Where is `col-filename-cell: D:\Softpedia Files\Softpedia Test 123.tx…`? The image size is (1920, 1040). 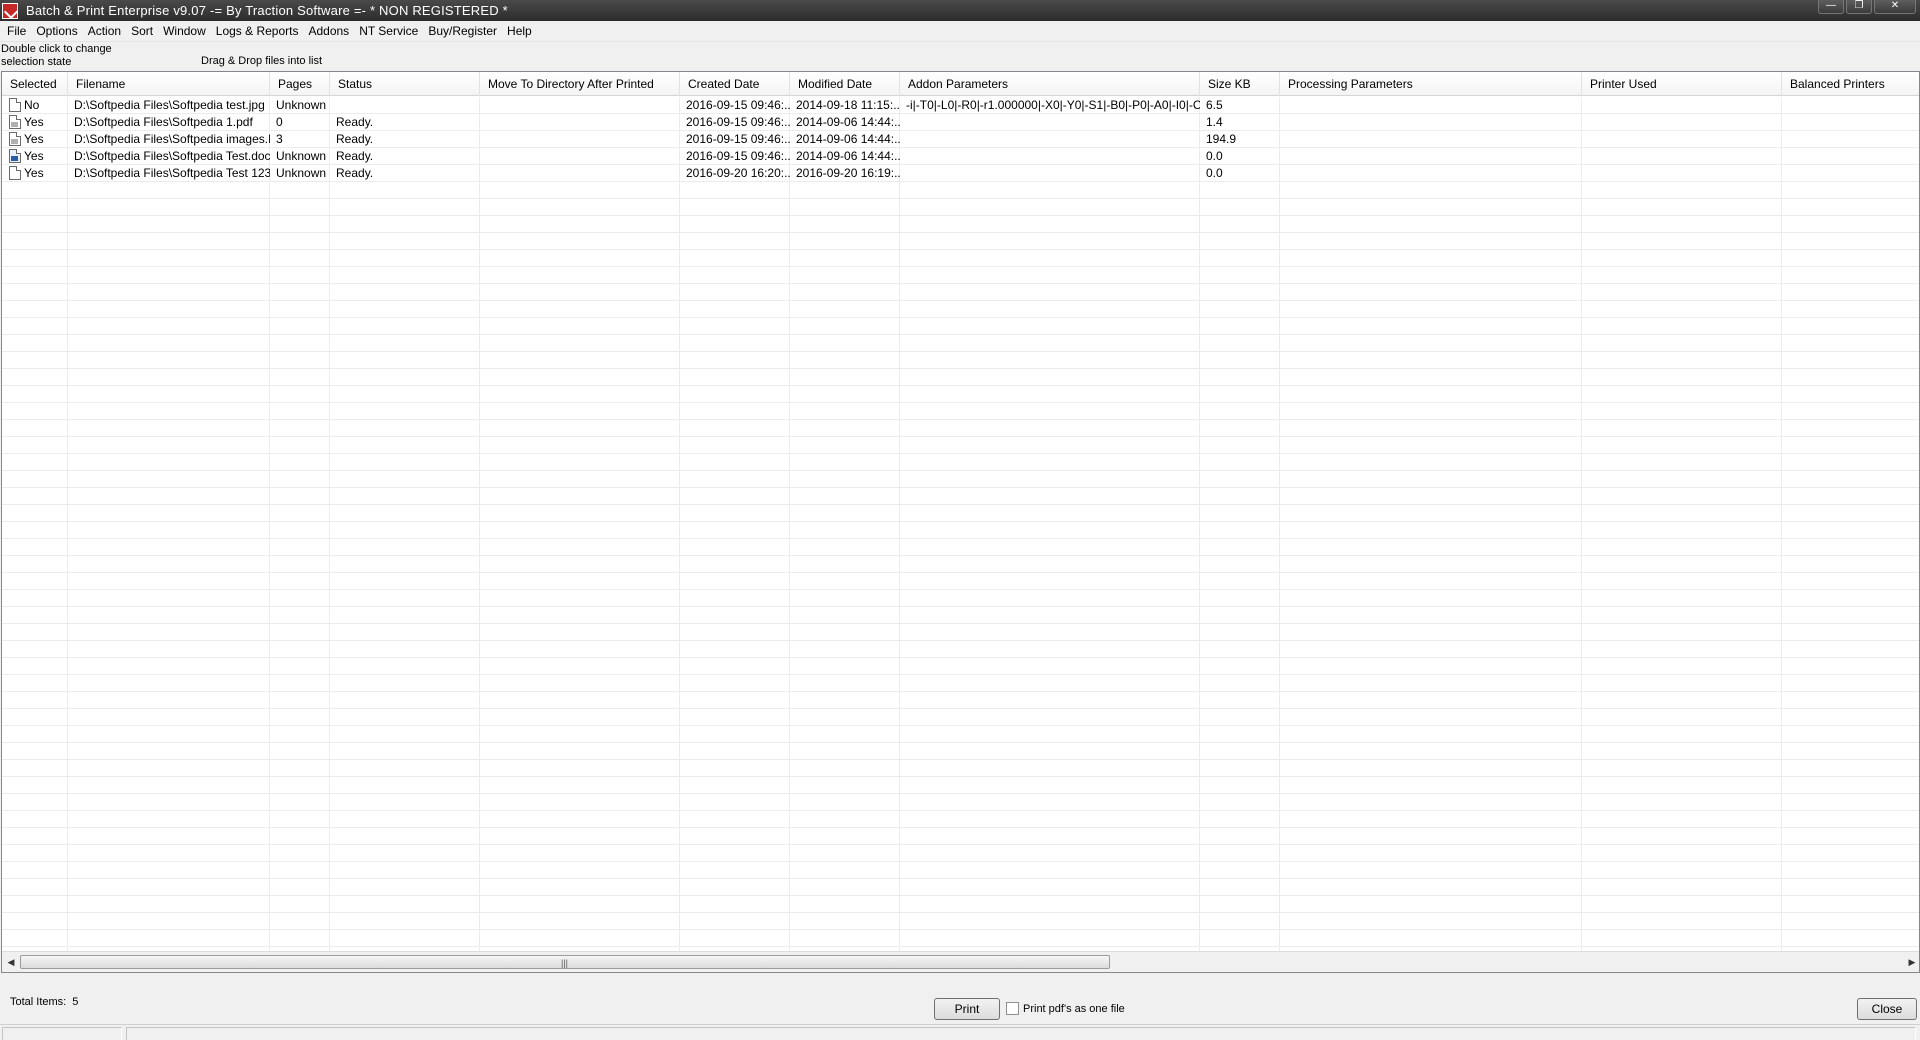 col-filename-cell: D:\Softpedia Files\Softpedia Test 123.tx… is located at coordinates (172, 173).